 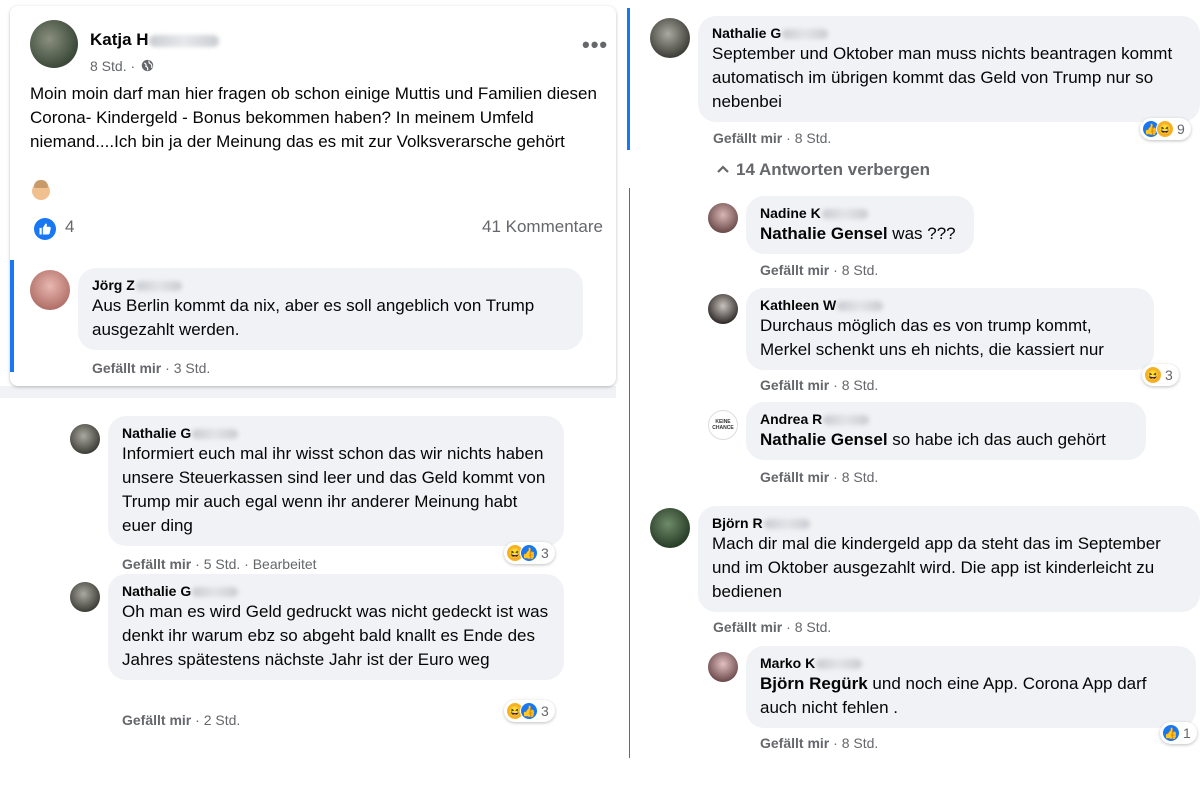 What do you see at coordinates (183, 40) in the screenshot?
I see `name-redaction` at bounding box center [183, 40].